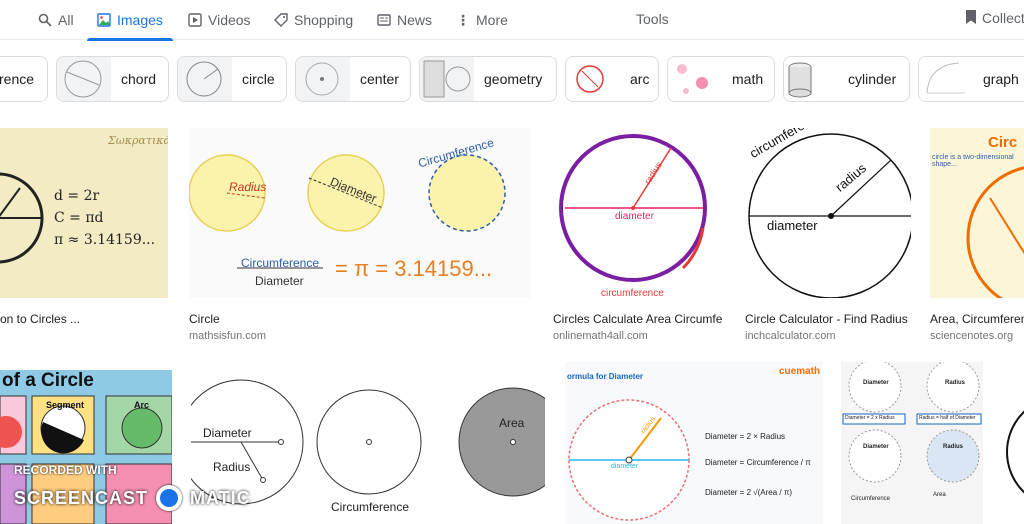 This screenshot has height=524, width=1024. I want to click on more-vert-icon: ⋮, so click(463, 20).